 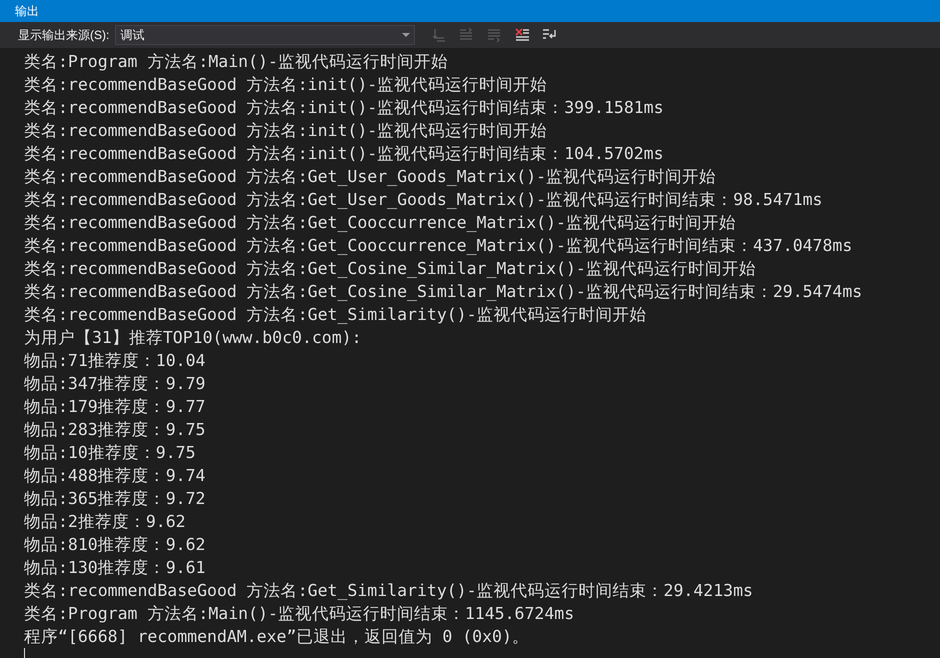 I want to click on output-line: 类名:recommendBaseGood 方法名:Get_Cosine_Similar_Matrix()-监视代码运行时间结束：29.5474ms, so click(x=443, y=292).